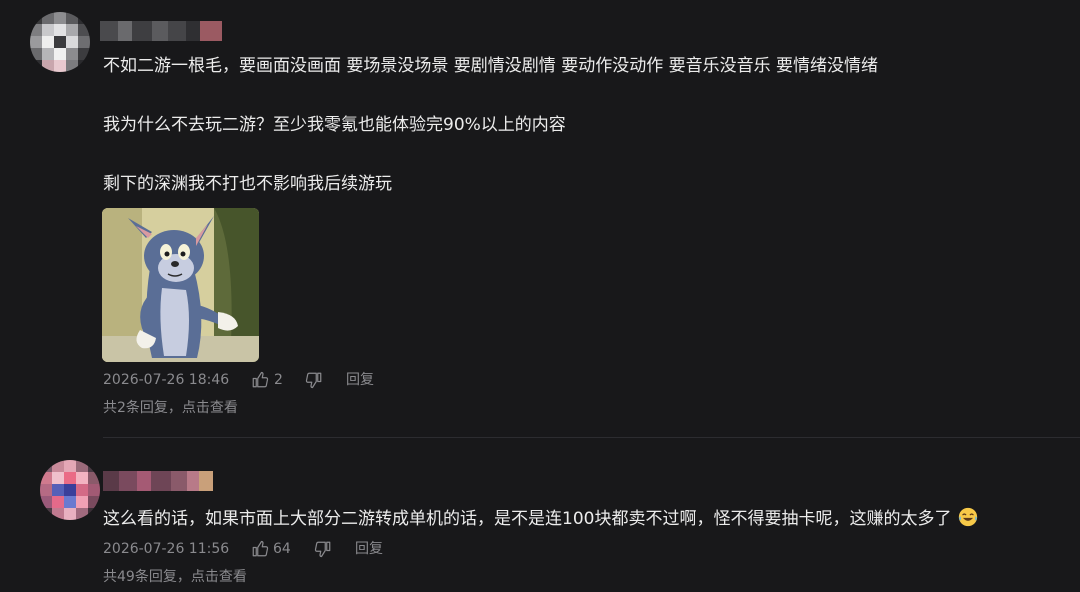 The width and height of the screenshot is (1080, 592). Describe the element at coordinates (170, 408) in the screenshot. I see `view-replies-link: 共2条回复，点击查看` at that location.